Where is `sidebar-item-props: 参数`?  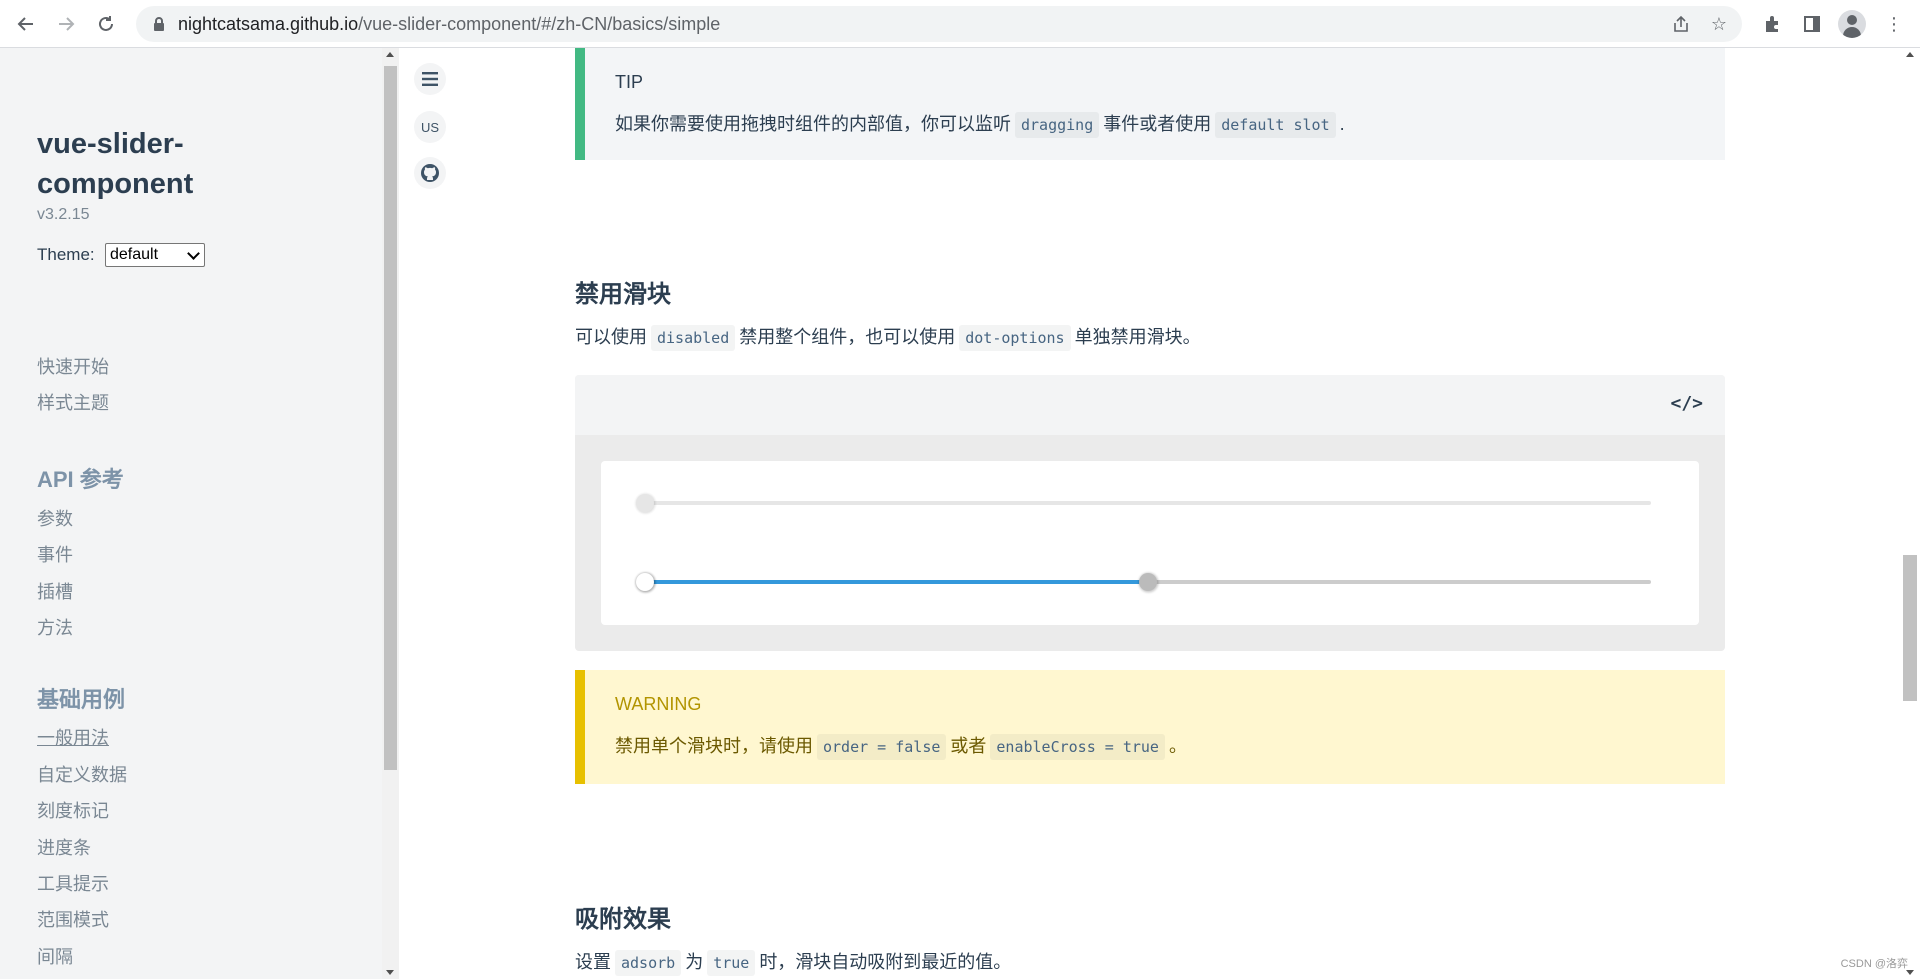
sidebar-item-props: 参数 is located at coordinates (55, 518).